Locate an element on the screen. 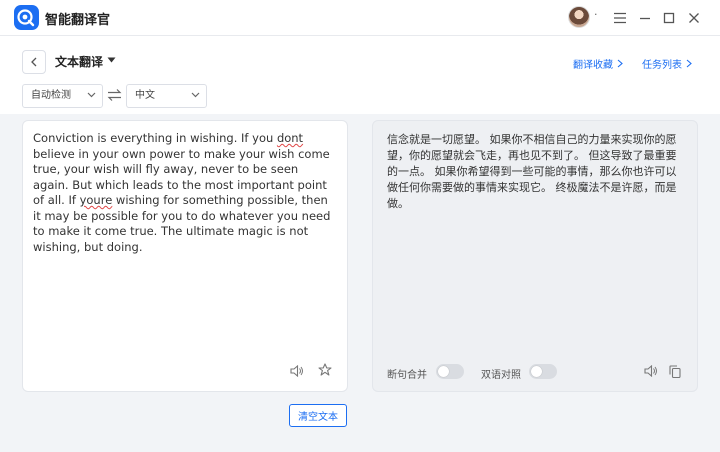 This screenshot has height=452, width=720. misspelled-word: dont is located at coordinates (290, 138).